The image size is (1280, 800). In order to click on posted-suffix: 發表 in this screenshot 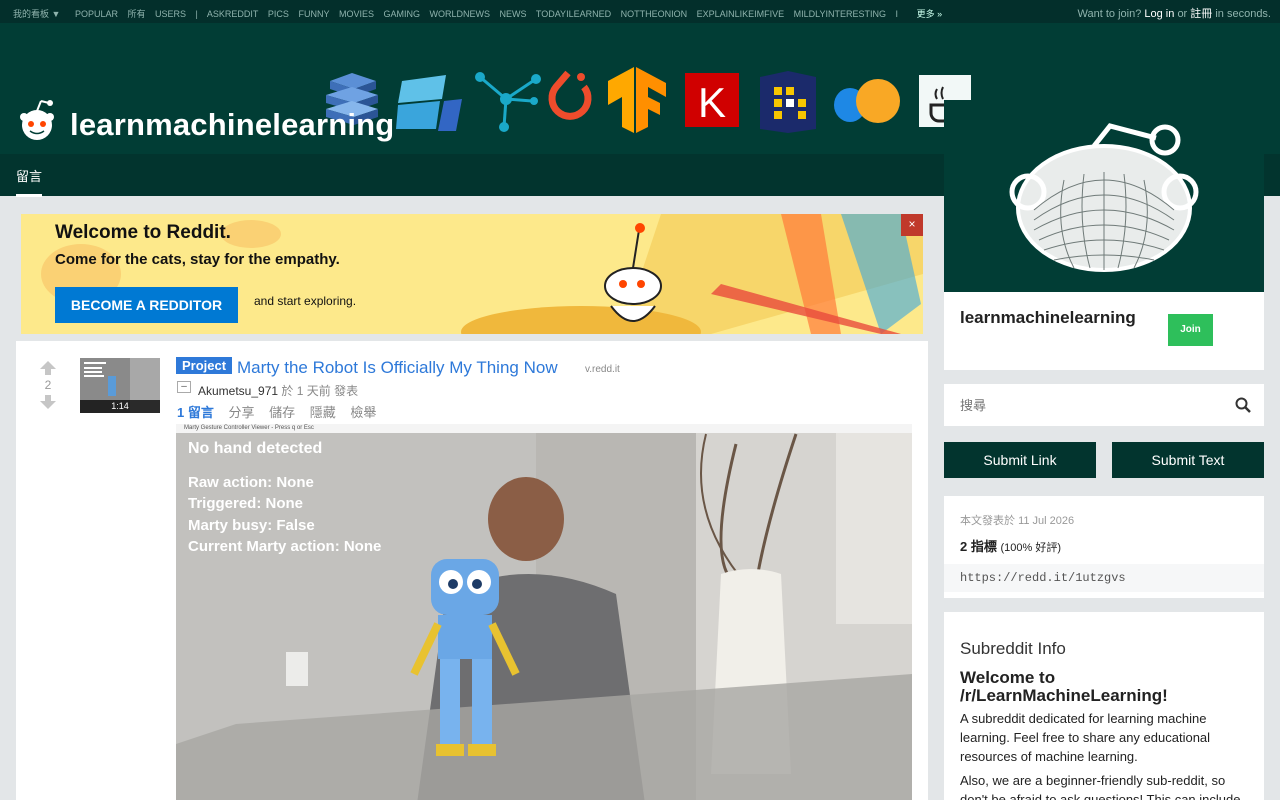, I will do `click(344, 391)`.